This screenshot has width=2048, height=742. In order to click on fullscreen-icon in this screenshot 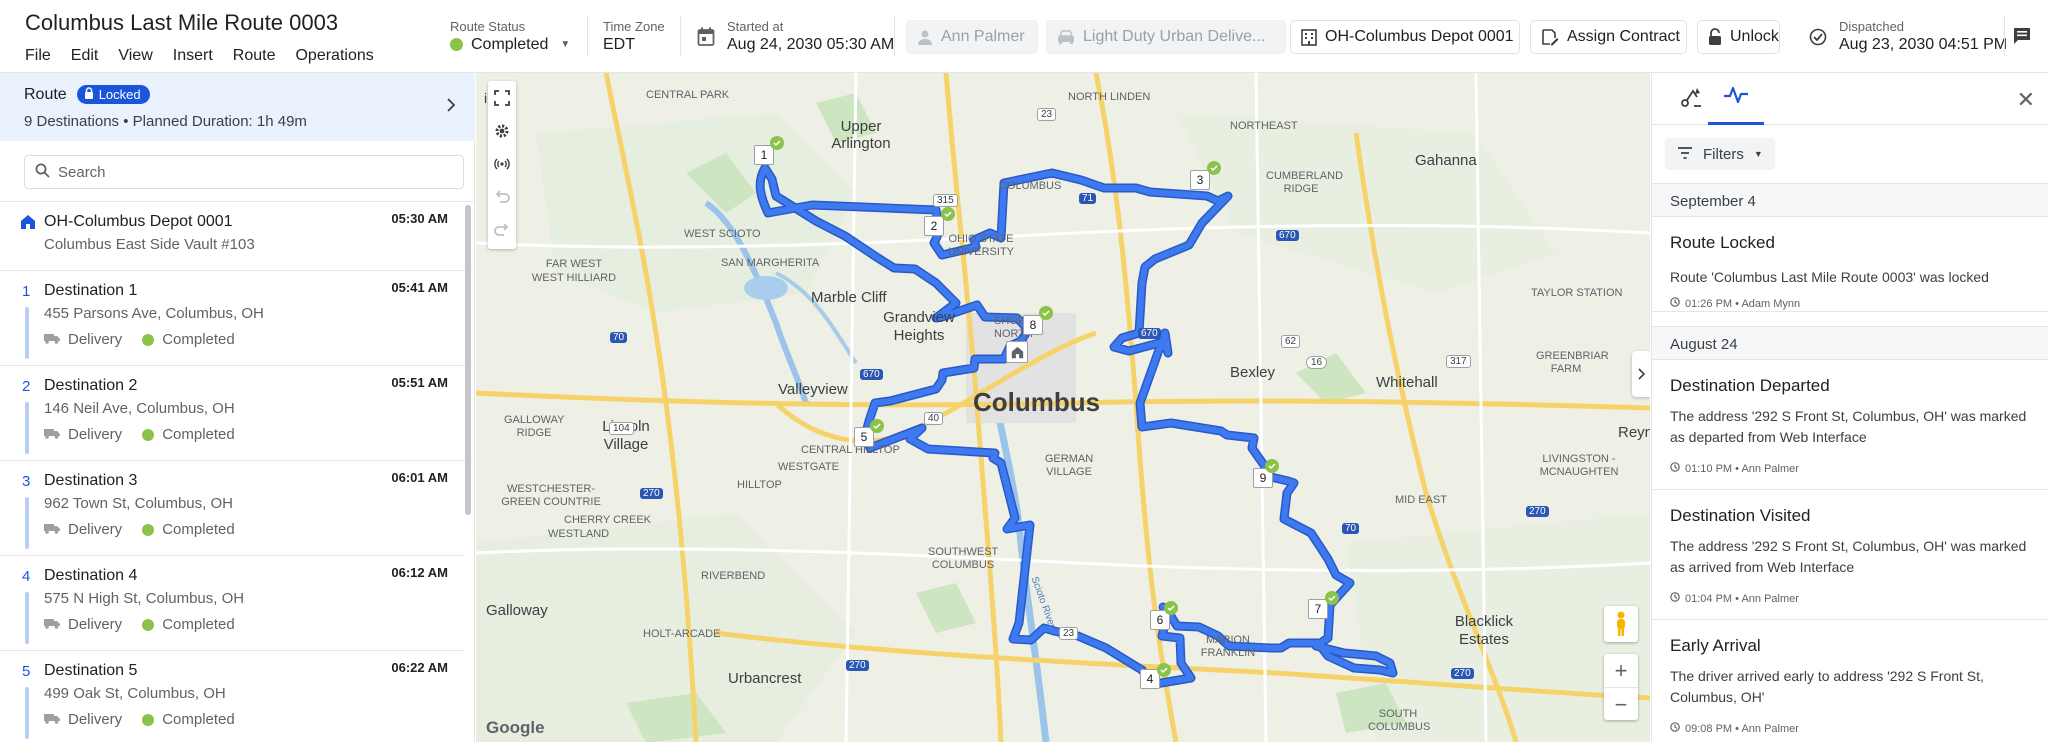, I will do `click(502, 97)`.